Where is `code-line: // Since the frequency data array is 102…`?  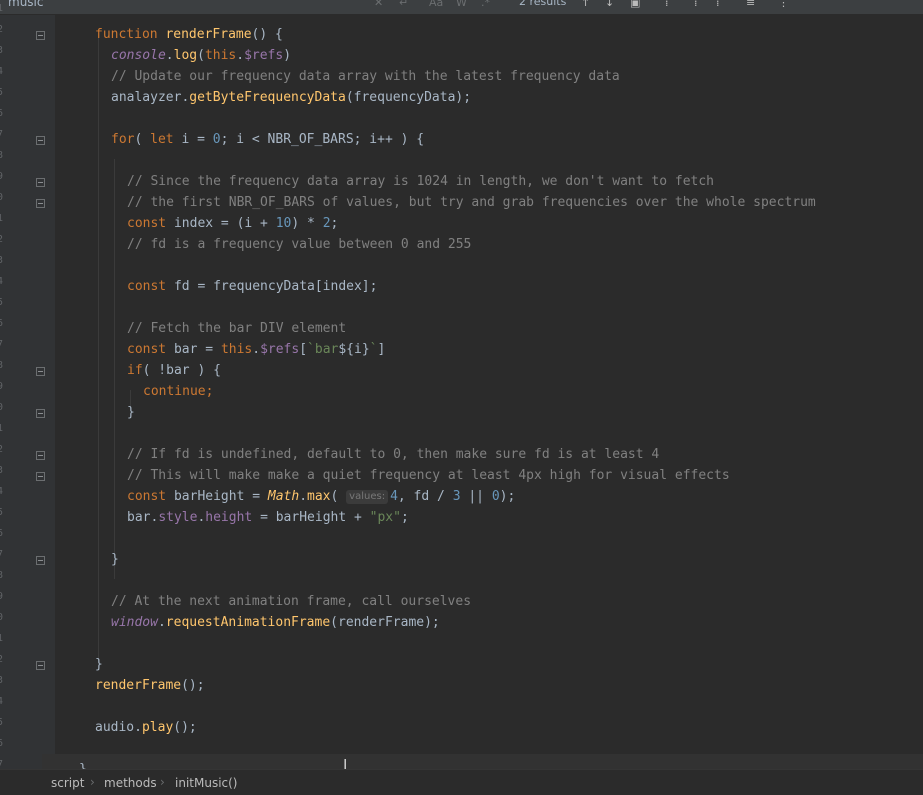
code-line: // Since the frequency data array is 102… is located at coordinates (420, 181).